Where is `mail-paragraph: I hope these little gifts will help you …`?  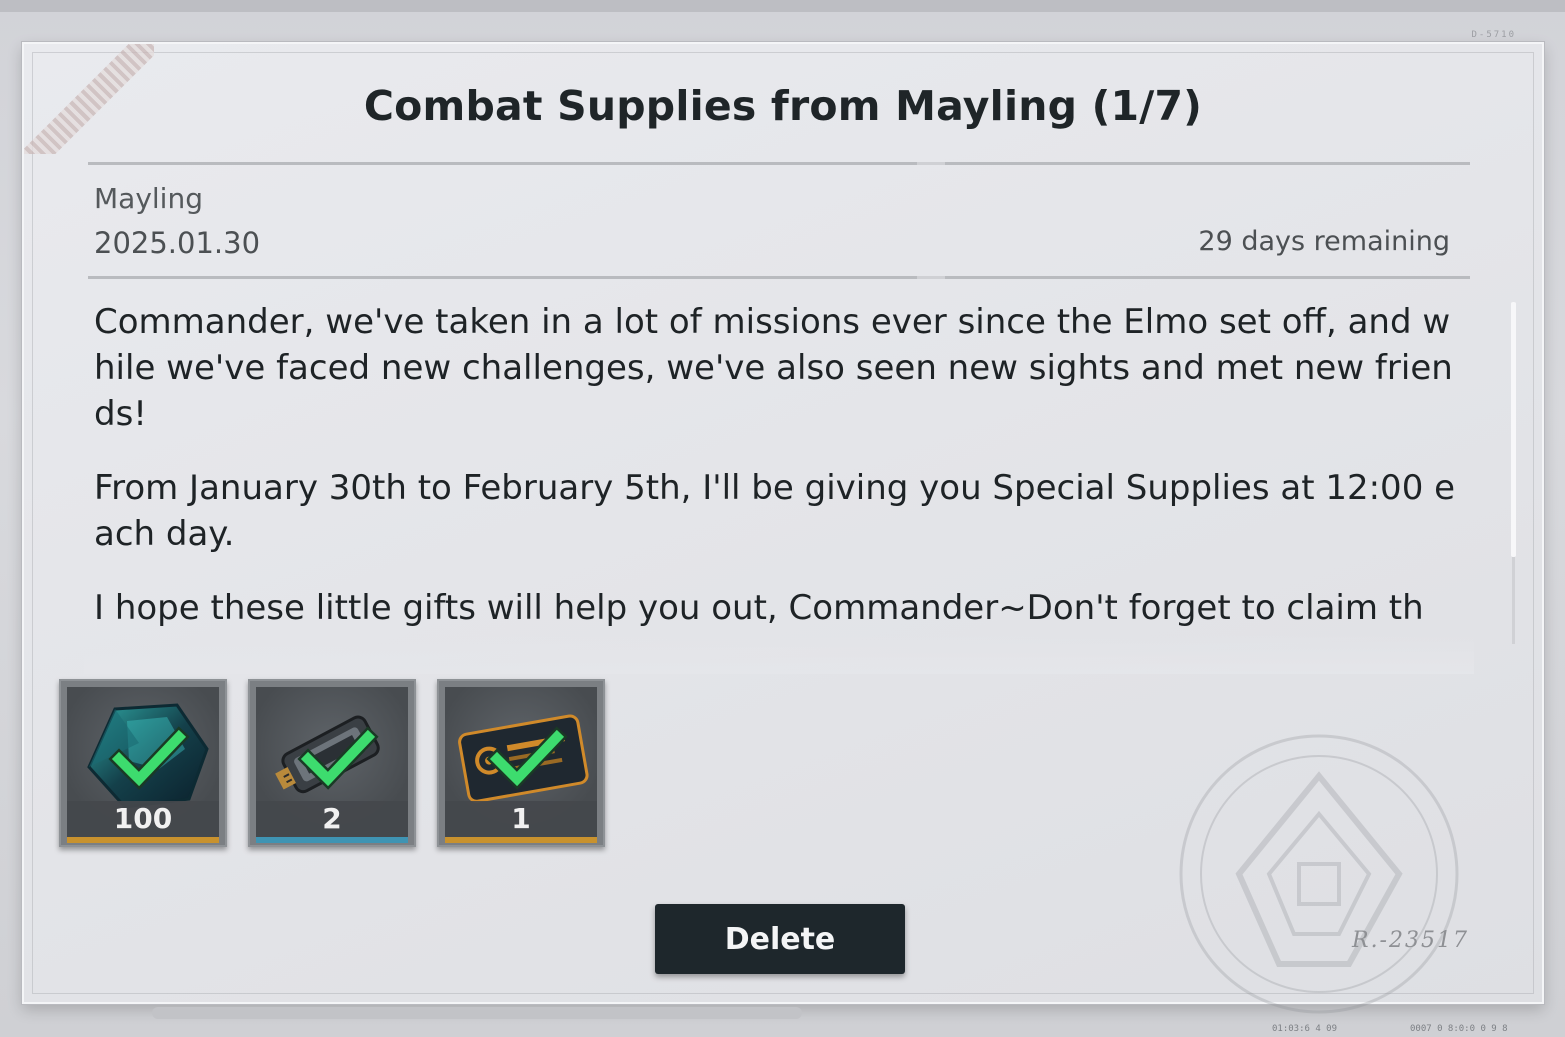 mail-paragraph: I hope these little gifts will help you … is located at coordinates (759, 608).